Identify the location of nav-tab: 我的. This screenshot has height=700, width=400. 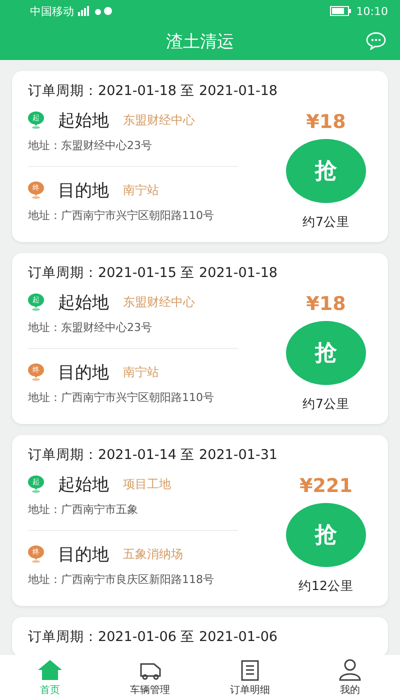
(350, 677).